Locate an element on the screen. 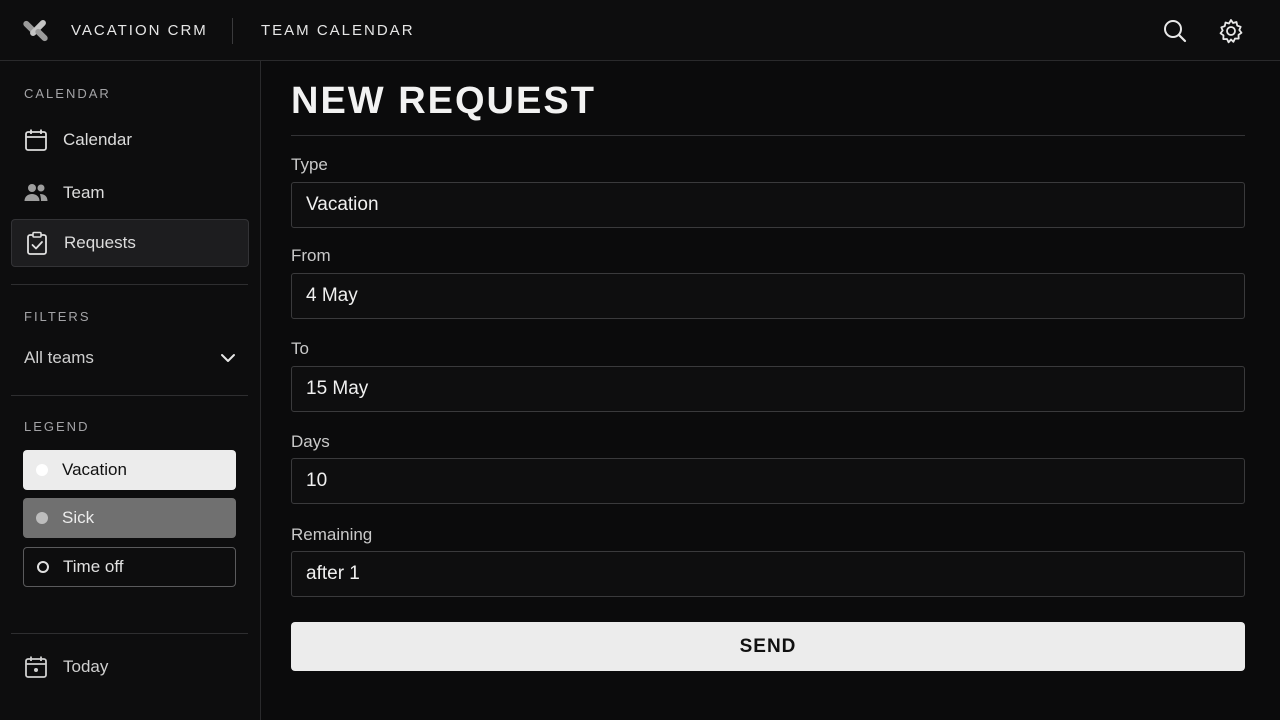 Image resolution: width=1280 pixels, height=720 pixels. title-divider is located at coordinates (768, 135).